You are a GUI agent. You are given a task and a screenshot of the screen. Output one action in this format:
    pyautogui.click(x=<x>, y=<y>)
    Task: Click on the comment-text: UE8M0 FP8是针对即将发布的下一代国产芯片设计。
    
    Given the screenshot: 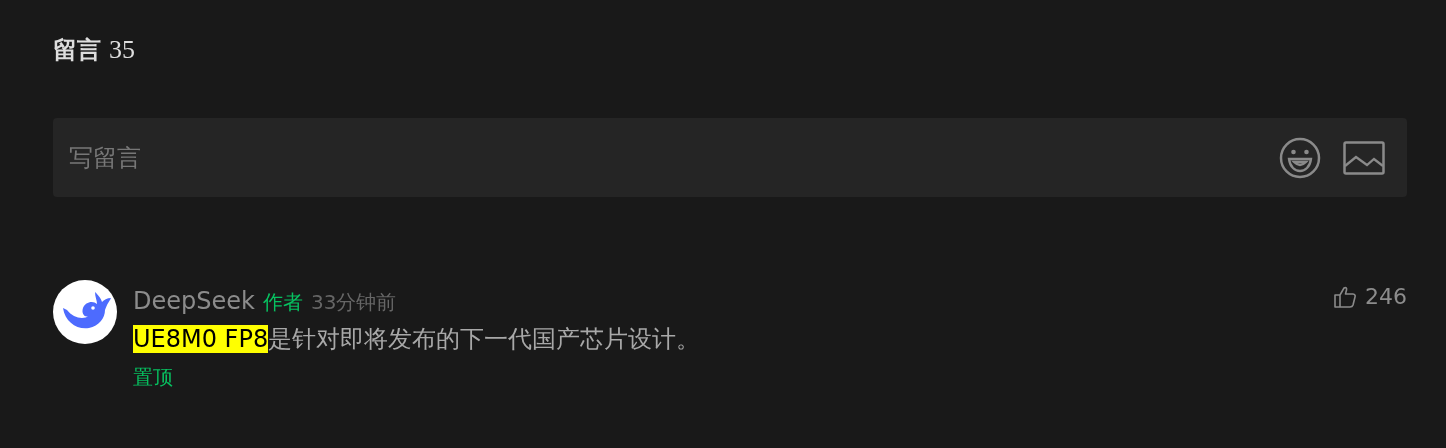 What is the action you would take?
    pyautogui.click(x=417, y=339)
    